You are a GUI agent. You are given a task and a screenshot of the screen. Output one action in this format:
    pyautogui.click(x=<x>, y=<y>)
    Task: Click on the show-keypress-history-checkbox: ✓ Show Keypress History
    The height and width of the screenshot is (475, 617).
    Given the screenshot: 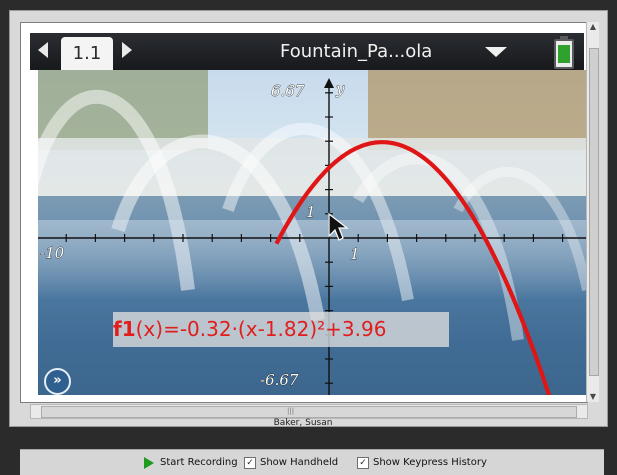 What is the action you would take?
    pyautogui.click(x=427, y=462)
    